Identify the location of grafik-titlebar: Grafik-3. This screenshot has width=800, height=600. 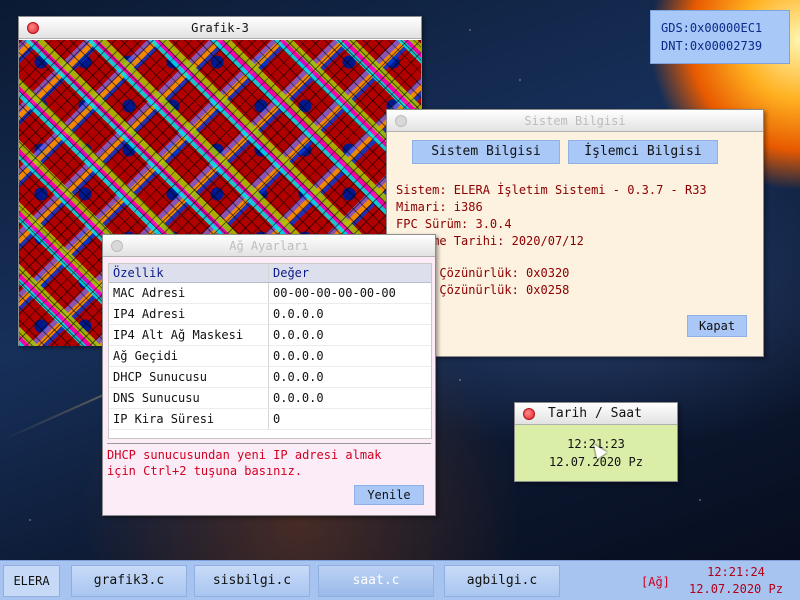
(220, 28).